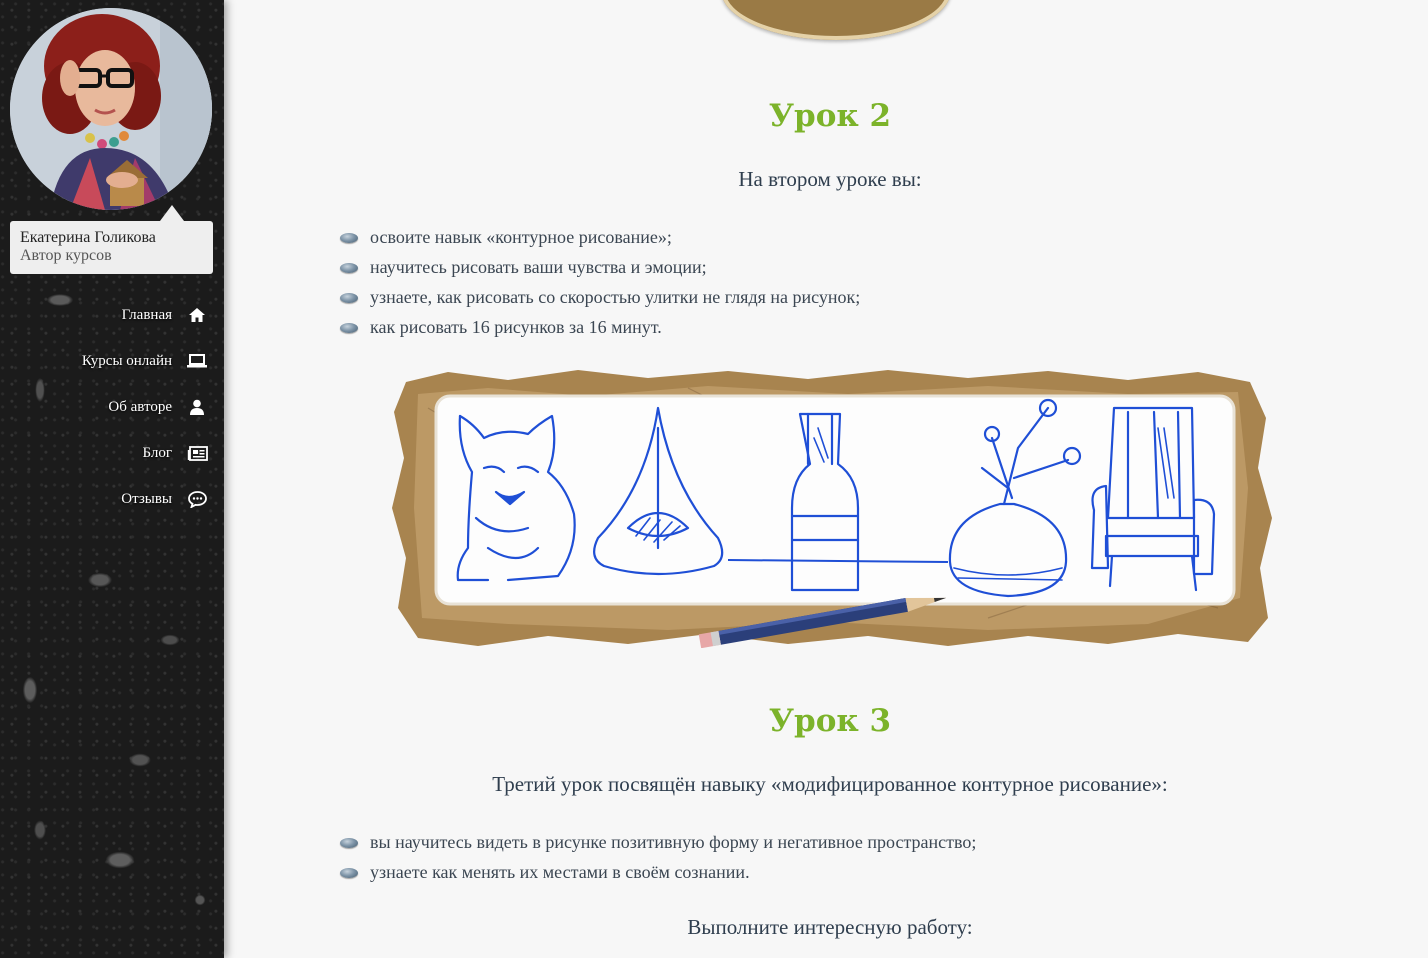 The image size is (1428, 958). I want to click on nav-item-about: Об авторе, so click(158, 407).